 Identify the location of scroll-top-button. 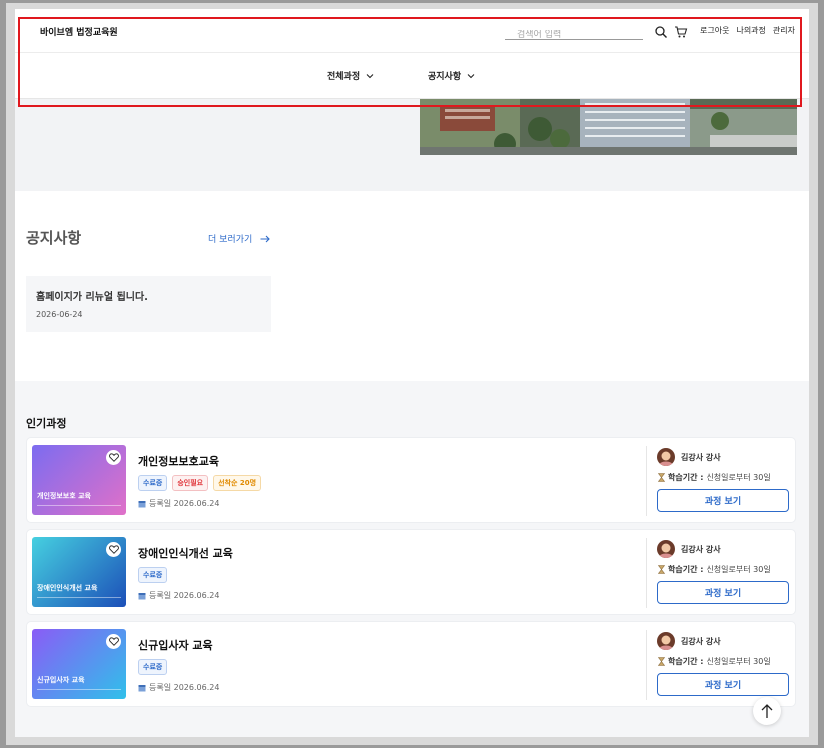
(767, 711).